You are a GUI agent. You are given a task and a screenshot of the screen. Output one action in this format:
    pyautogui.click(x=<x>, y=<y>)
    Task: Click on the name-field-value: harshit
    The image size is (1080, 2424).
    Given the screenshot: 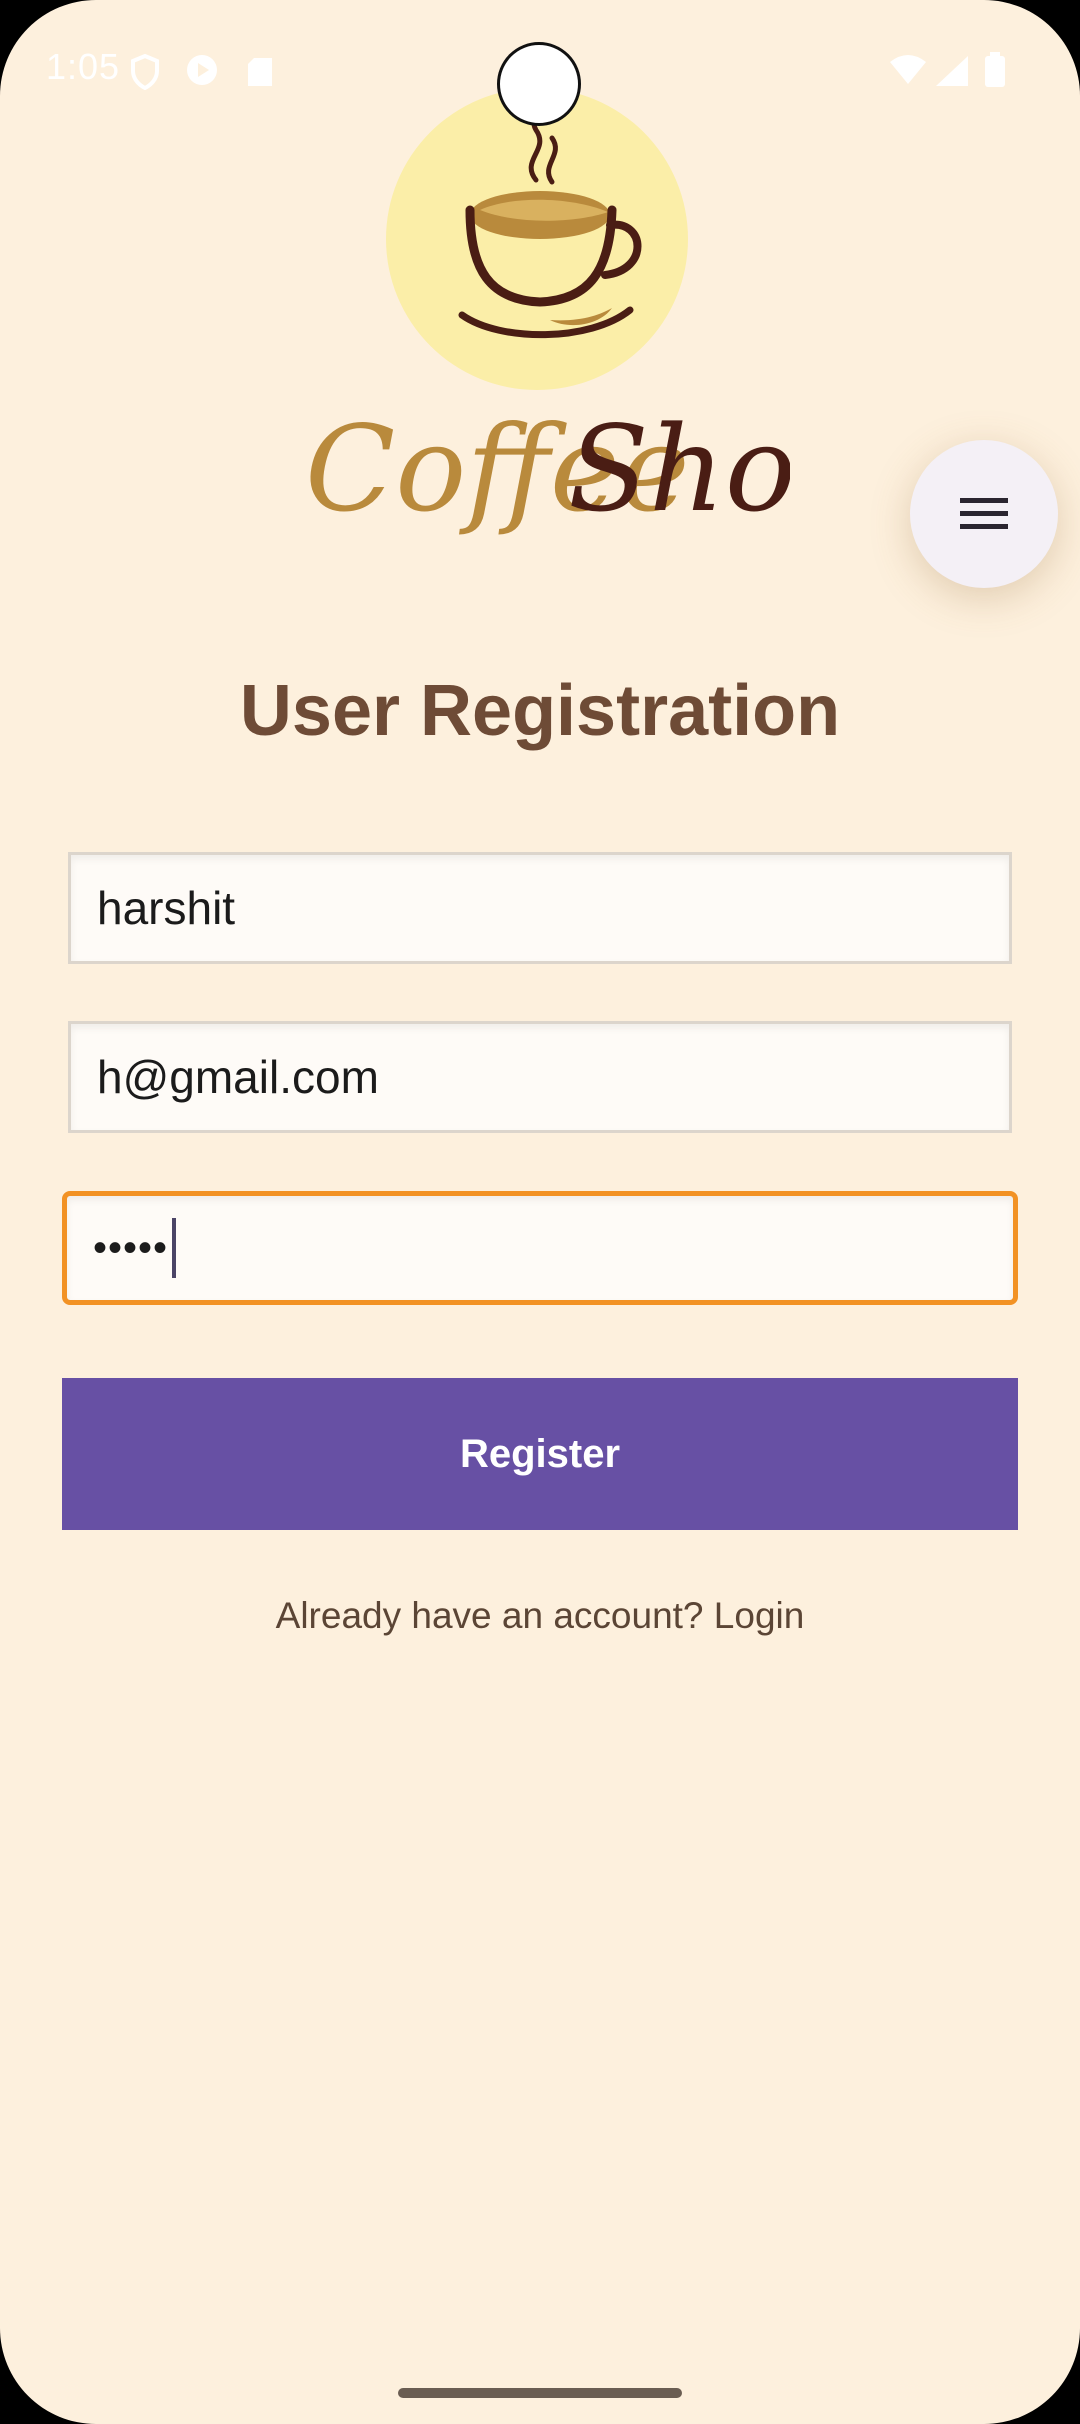 What is the action you would take?
    pyautogui.click(x=166, y=908)
    